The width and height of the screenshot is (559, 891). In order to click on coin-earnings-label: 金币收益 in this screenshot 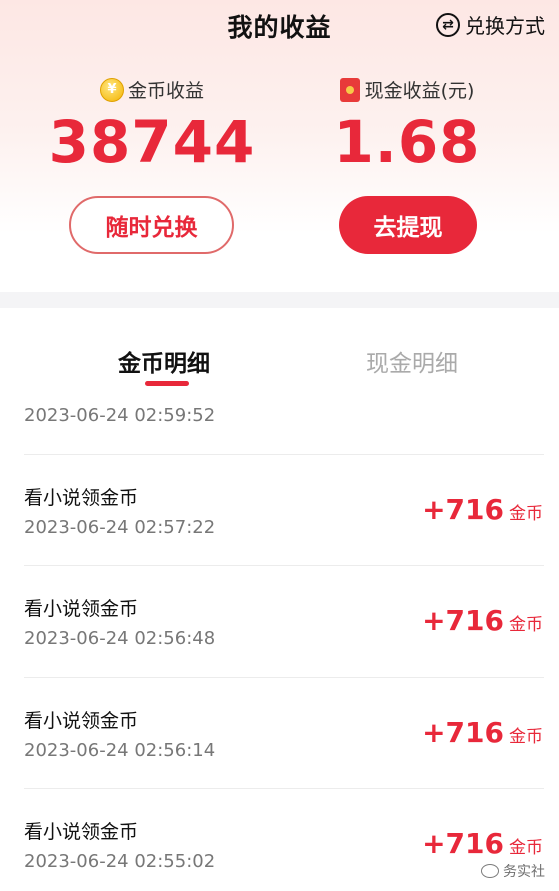, I will do `click(165, 91)`.